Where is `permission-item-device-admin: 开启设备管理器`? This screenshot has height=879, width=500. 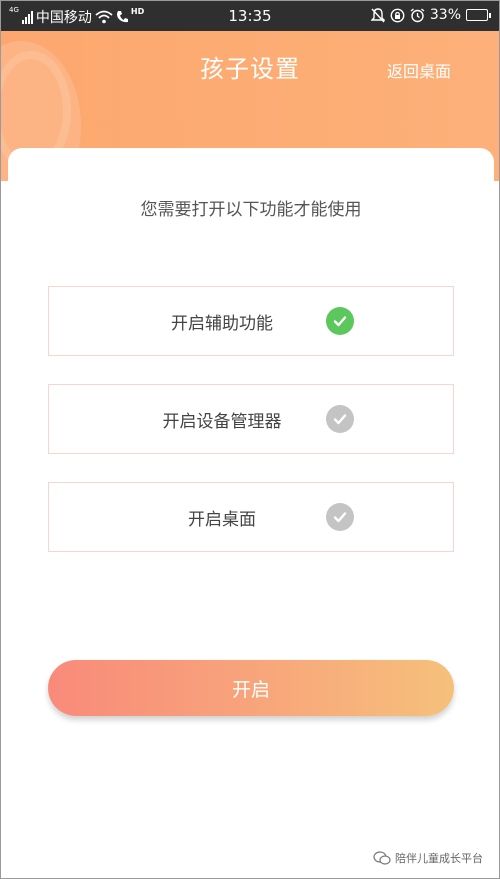 permission-item-device-admin: 开启设备管理器 is located at coordinates (251, 419).